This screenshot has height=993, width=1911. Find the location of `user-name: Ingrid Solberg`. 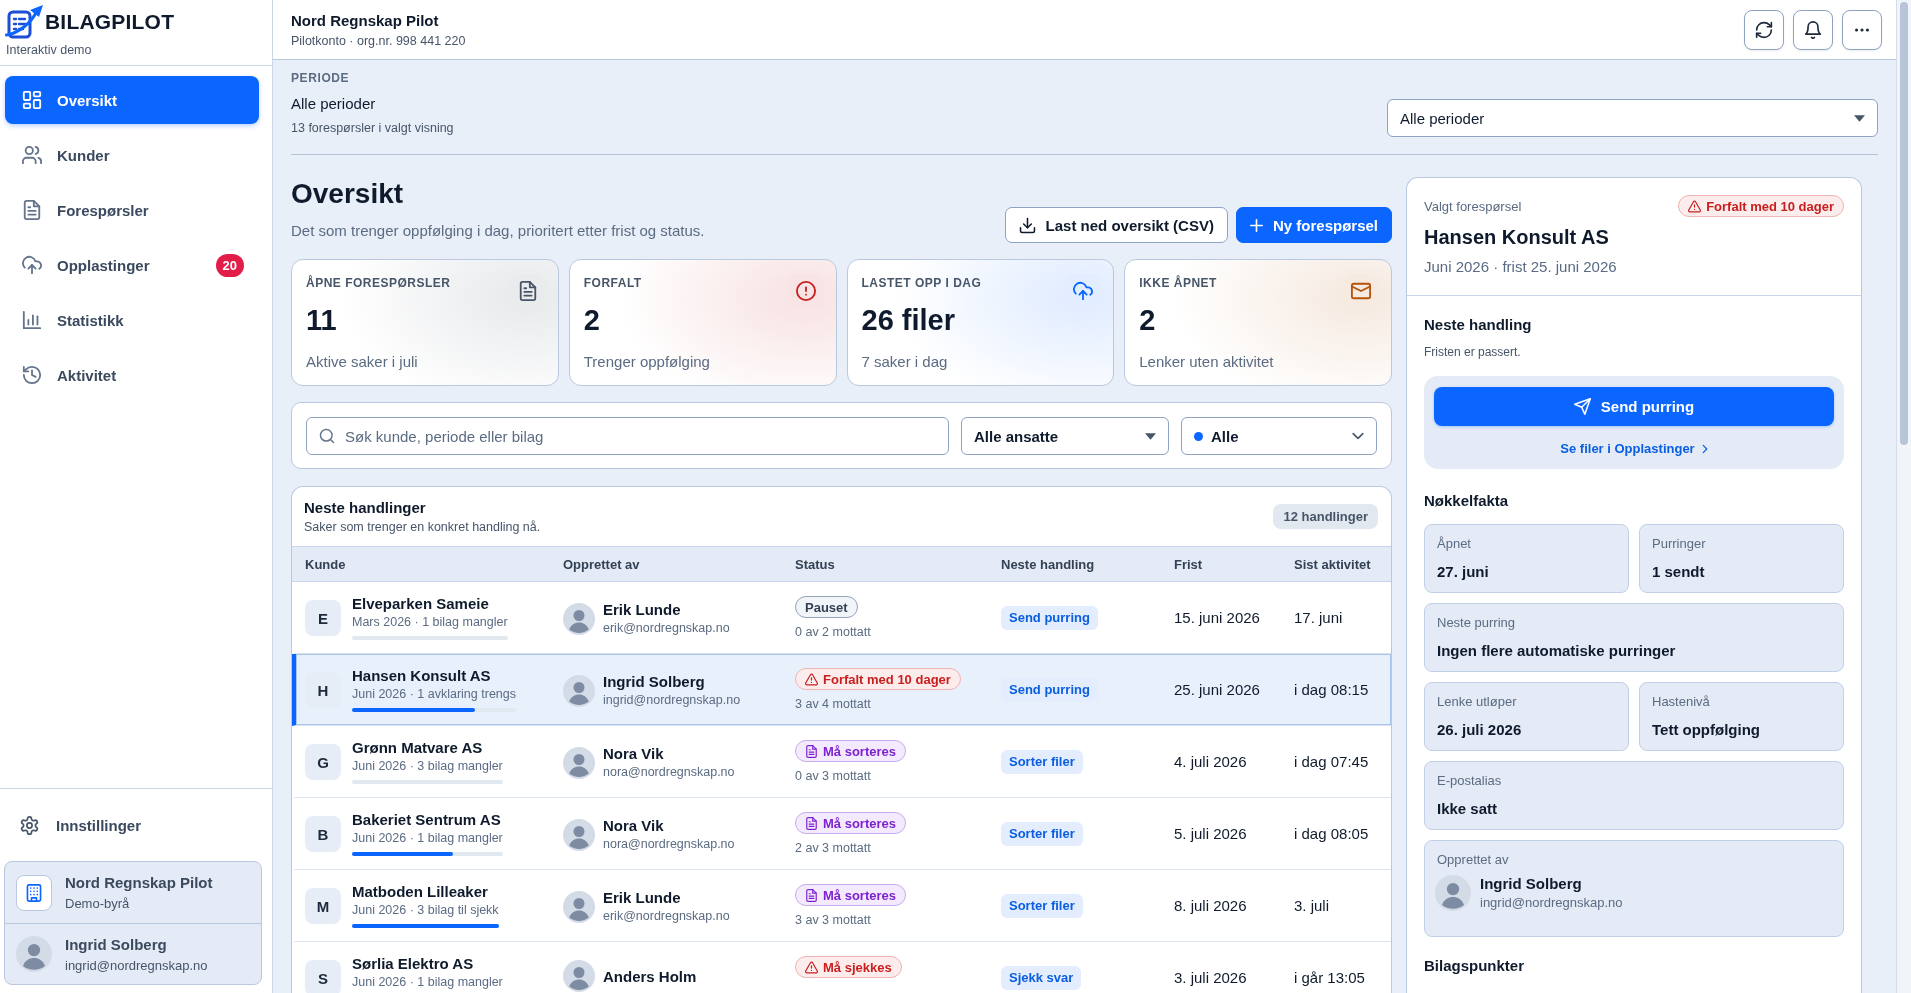

user-name: Ingrid Solberg is located at coordinates (116, 944).